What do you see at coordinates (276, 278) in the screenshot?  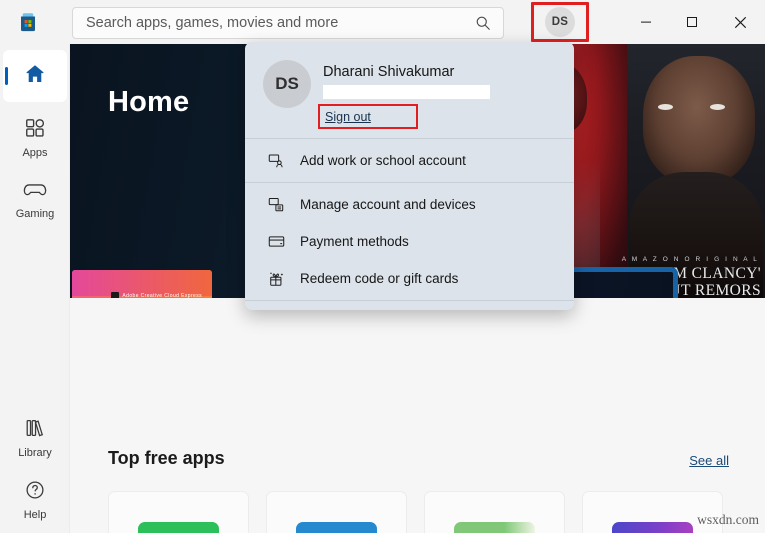 I see `gift-icon` at bounding box center [276, 278].